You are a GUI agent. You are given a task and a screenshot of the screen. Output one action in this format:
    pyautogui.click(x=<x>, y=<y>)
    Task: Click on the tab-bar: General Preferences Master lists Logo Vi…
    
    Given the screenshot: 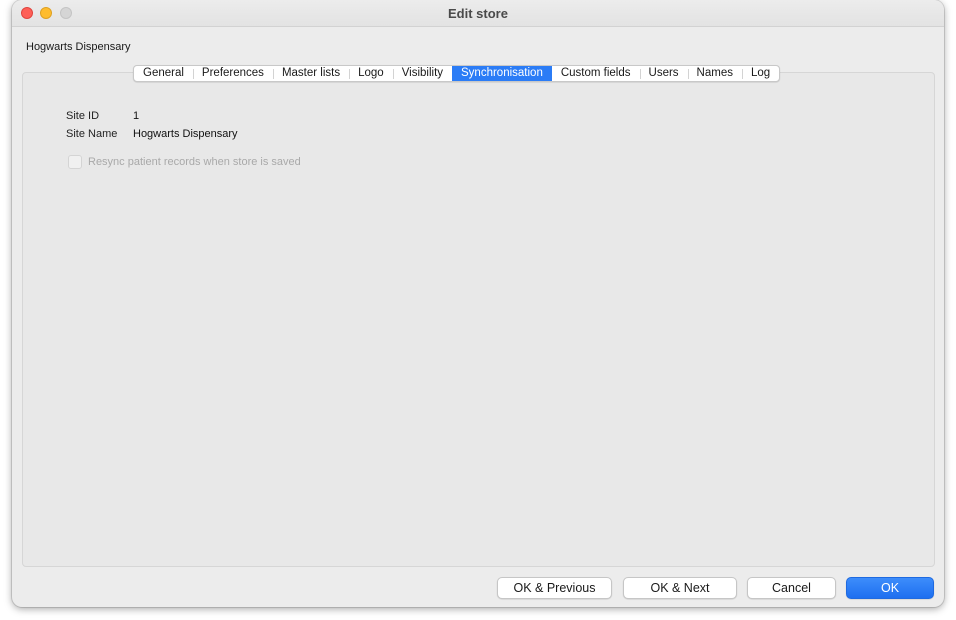 What is the action you would take?
    pyautogui.click(x=457, y=73)
    